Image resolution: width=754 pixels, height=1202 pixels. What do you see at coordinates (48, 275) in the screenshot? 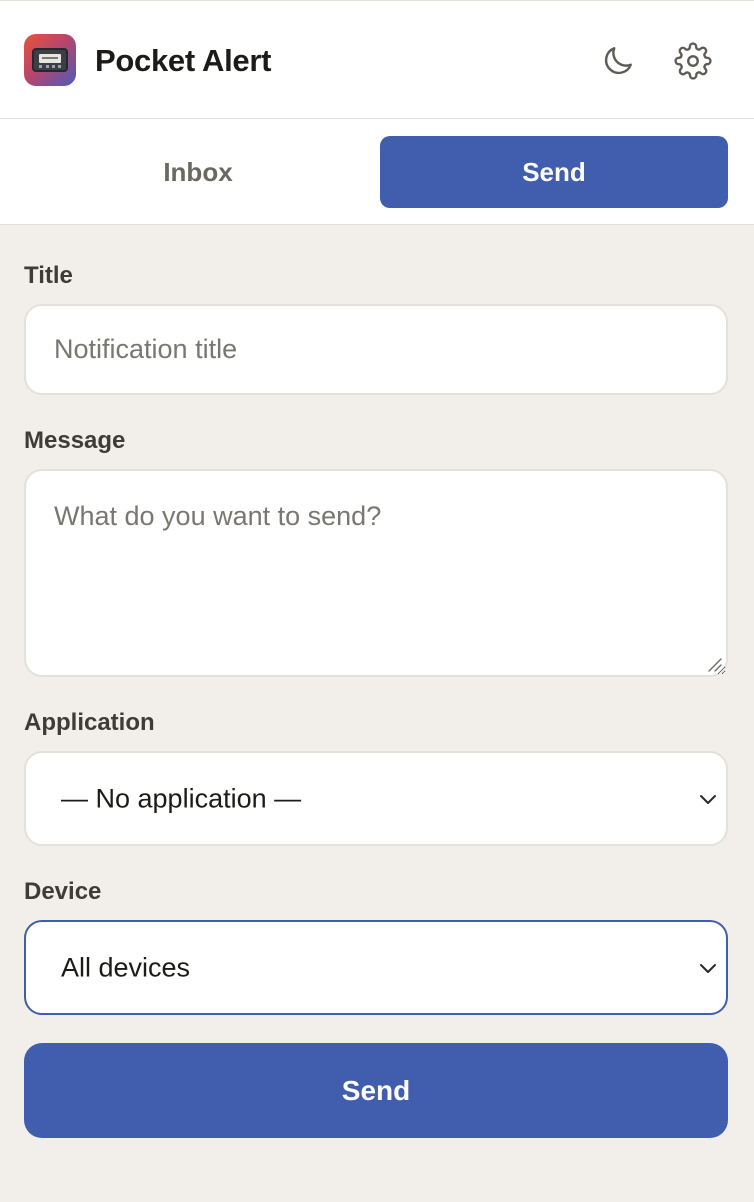
I see `title-label: Title` at bounding box center [48, 275].